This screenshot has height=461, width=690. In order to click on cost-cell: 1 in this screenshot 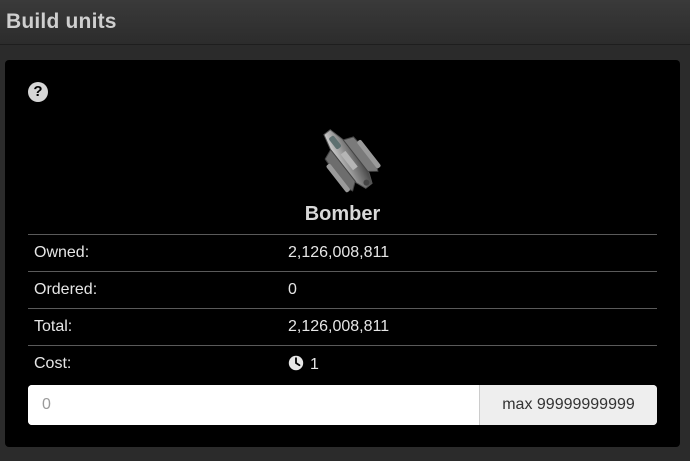, I will do `click(469, 364)`.